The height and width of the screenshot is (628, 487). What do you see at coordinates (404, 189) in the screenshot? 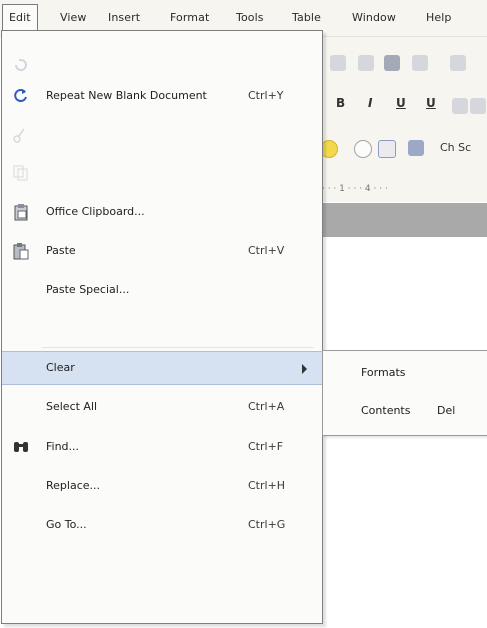
I see `ruler: · · · 1 · · · 4 · · ·` at bounding box center [404, 189].